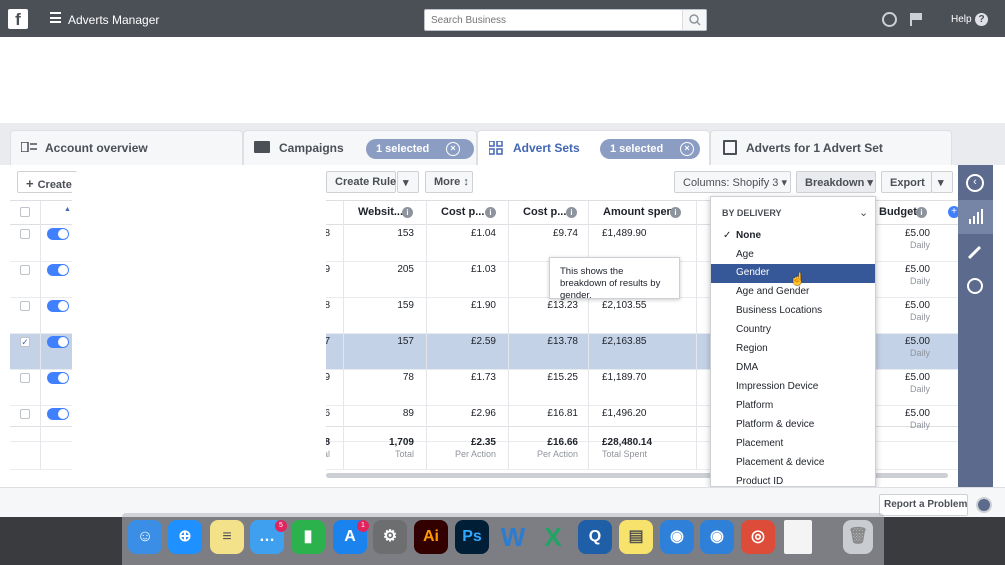  What do you see at coordinates (793, 406) in the screenshot?
I see `menu-item-platform: Platform` at bounding box center [793, 406].